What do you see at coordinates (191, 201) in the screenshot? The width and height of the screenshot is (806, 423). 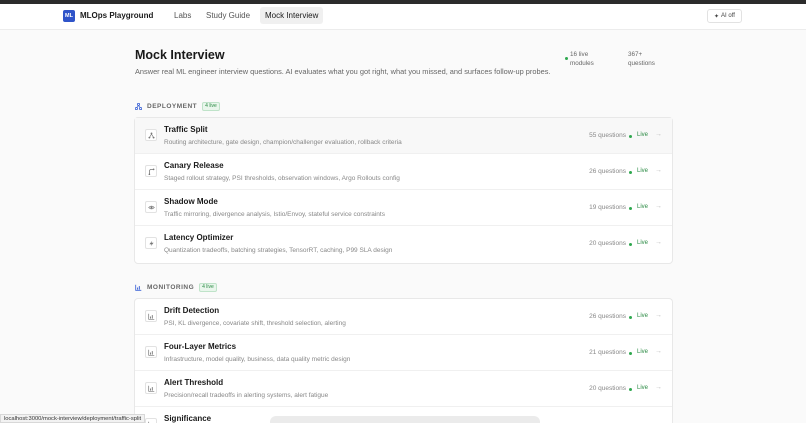 I see `module-title: Shadow Mode` at bounding box center [191, 201].